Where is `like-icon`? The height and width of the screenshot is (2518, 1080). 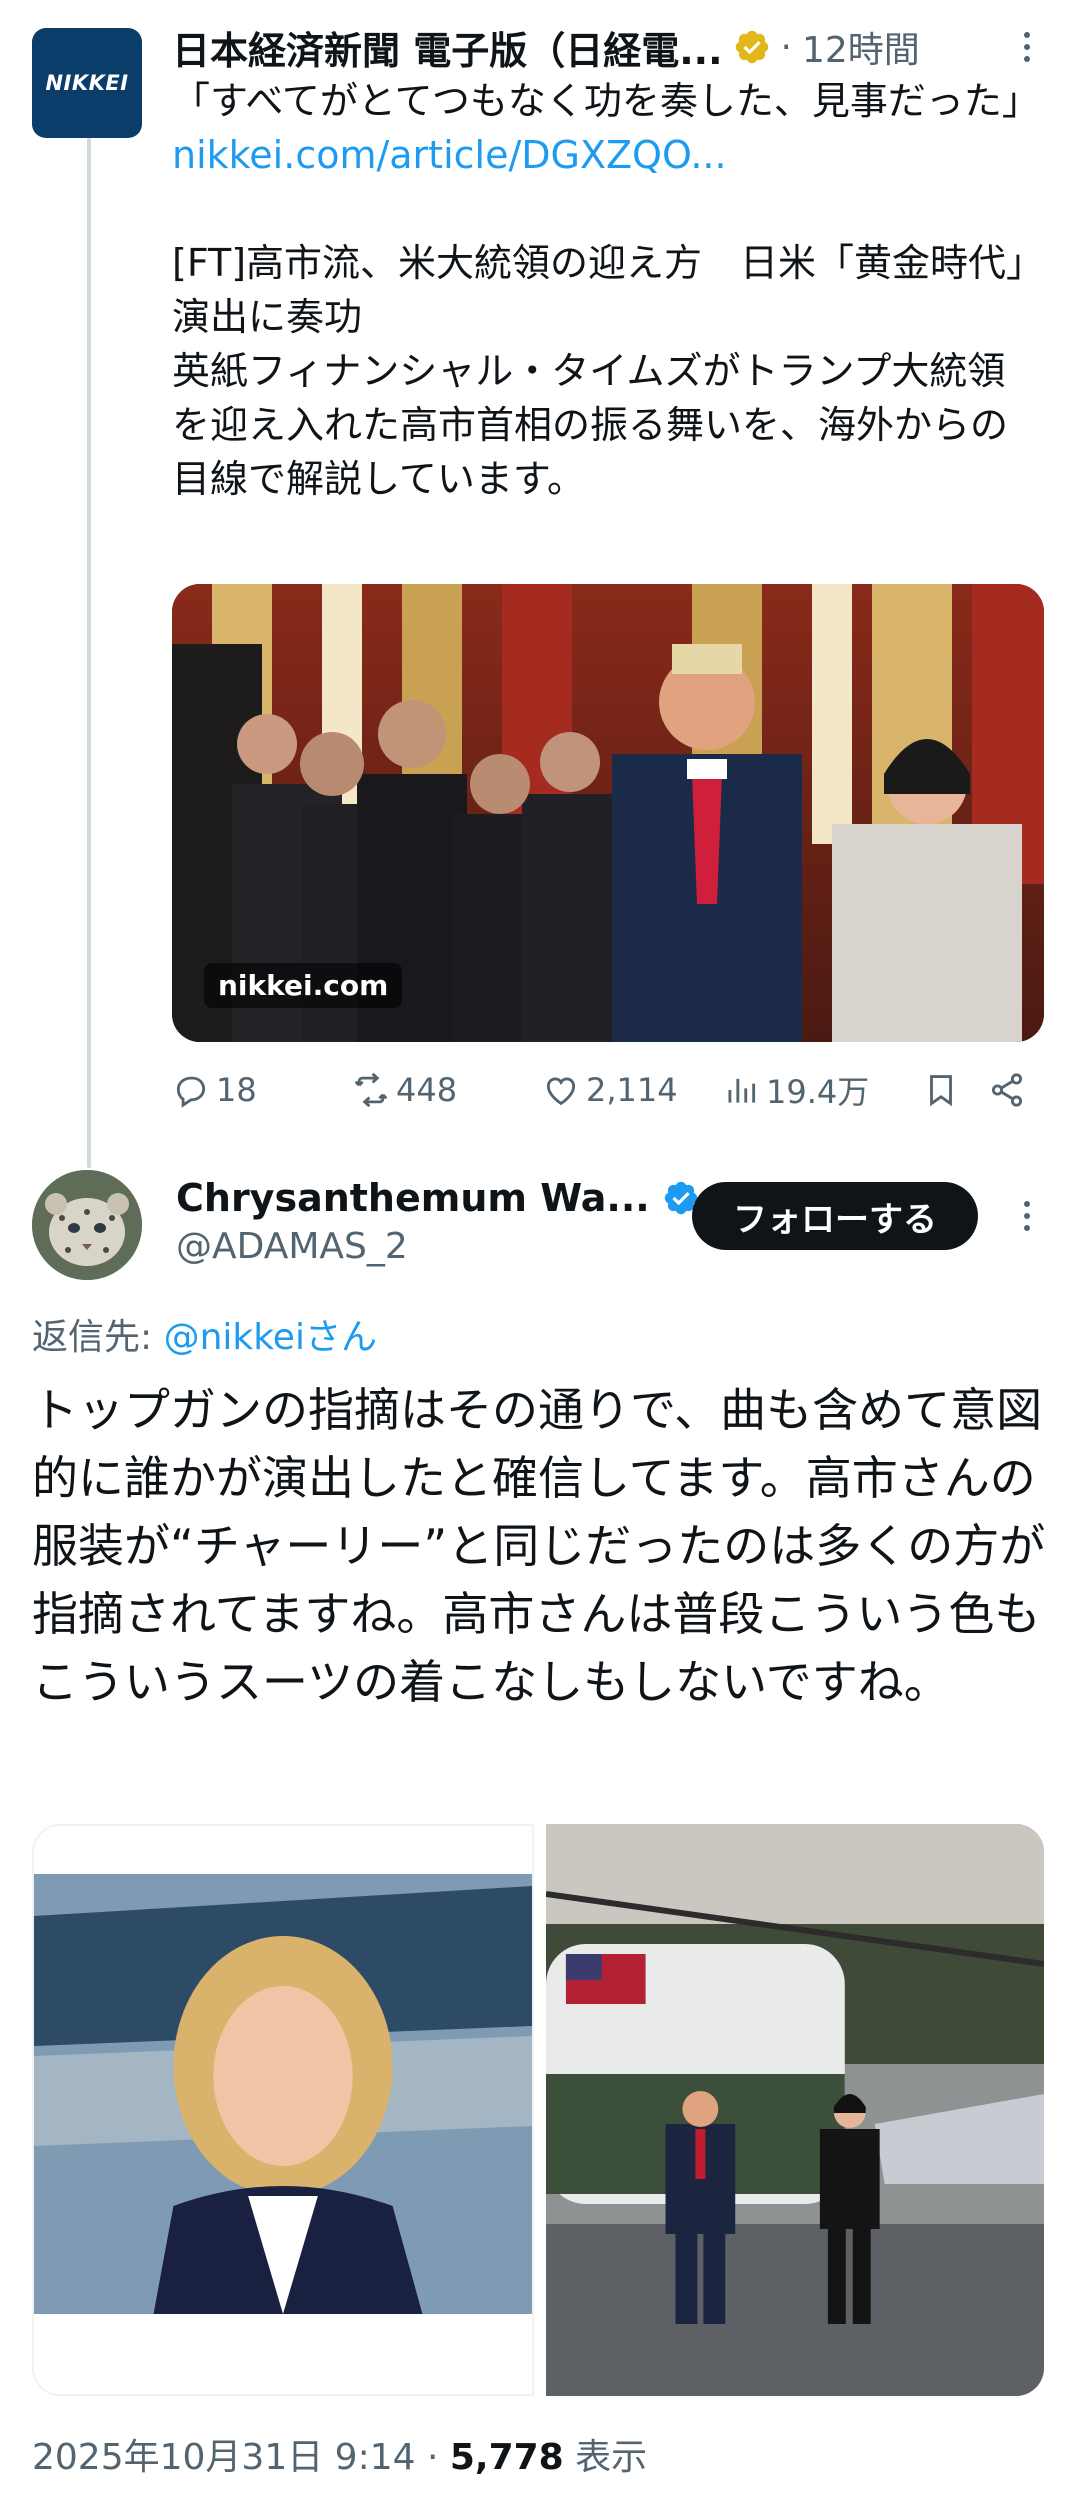 like-icon is located at coordinates (561, 1091).